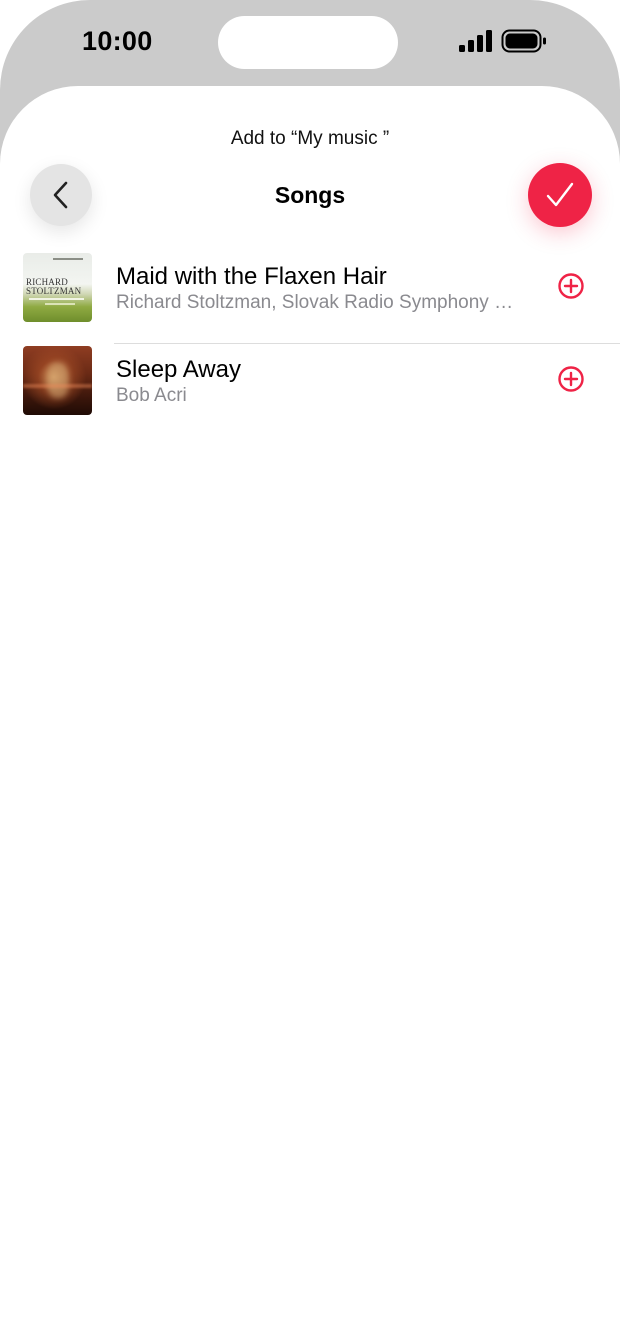 The height and width of the screenshot is (1344, 620). What do you see at coordinates (310, 195) in the screenshot?
I see `sheet-title: Songs` at bounding box center [310, 195].